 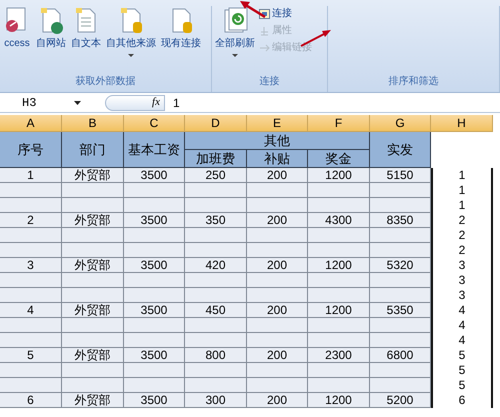 What do you see at coordinates (216, 123) in the screenshot?
I see `column-header: D` at bounding box center [216, 123].